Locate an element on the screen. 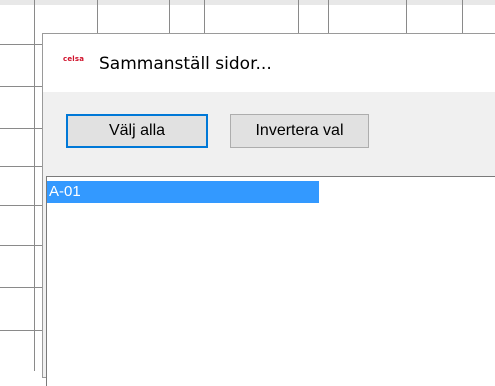 This screenshot has height=386, width=495. celsa-logo-icon: celsa is located at coordinates (74, 59).